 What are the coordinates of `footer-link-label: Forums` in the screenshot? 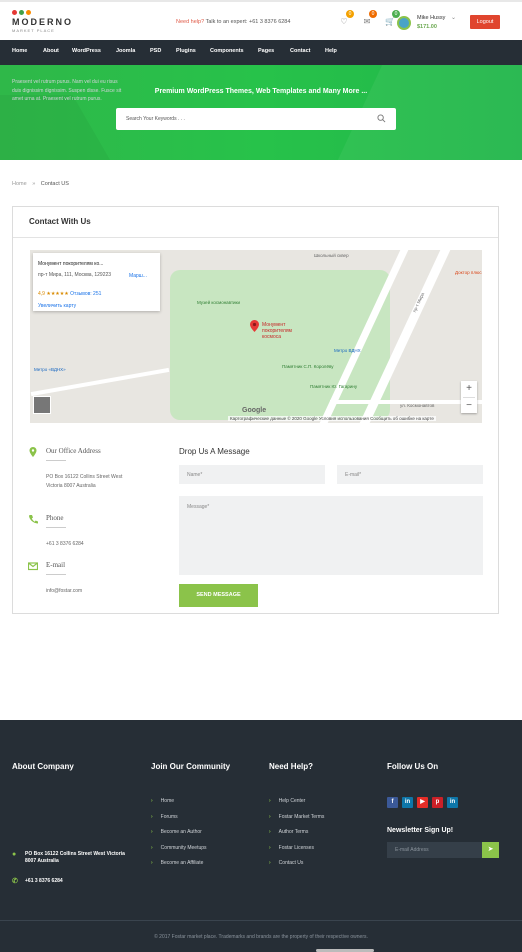 It's located at (169, 817).